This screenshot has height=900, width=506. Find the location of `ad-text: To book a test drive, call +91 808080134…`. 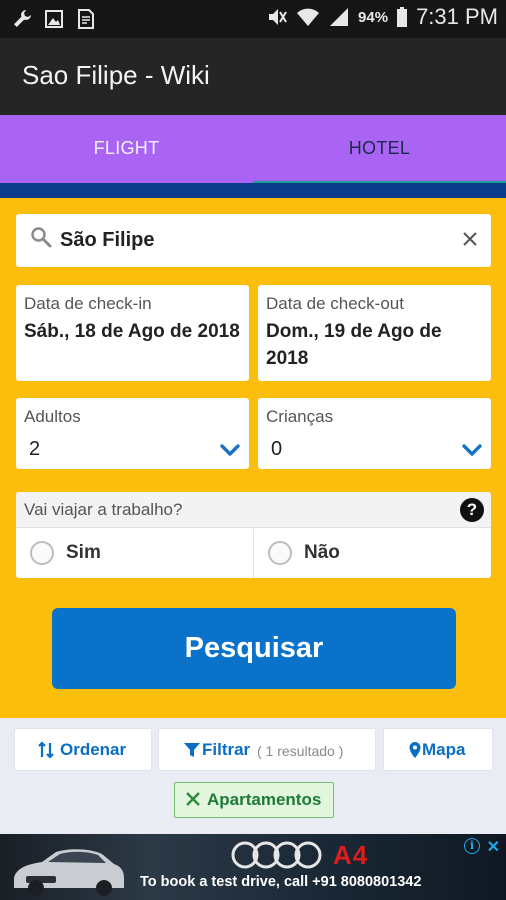

ad-text: To book a test drive, call +91 808080134… is located at coordinates (281, 882).